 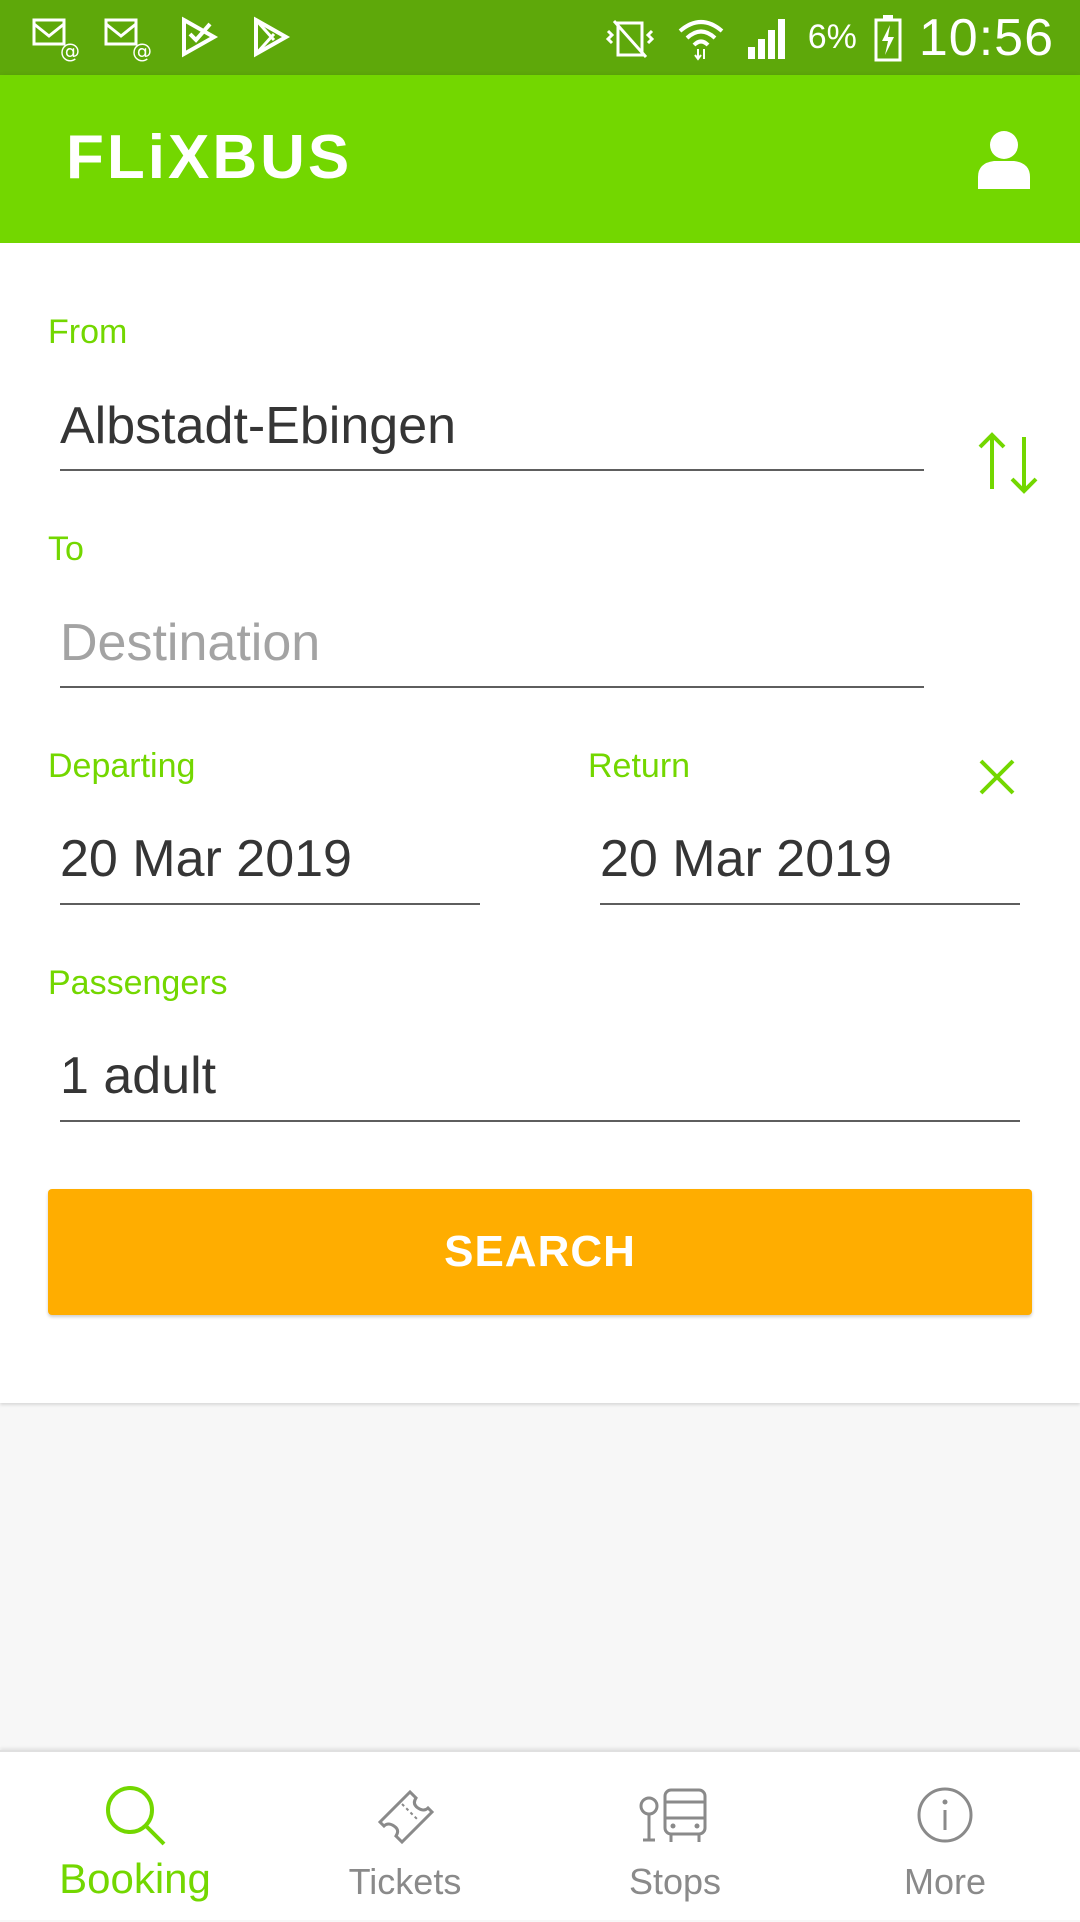 I want to click on nav-item-booking: Booking, so click(x=135, y=1837).